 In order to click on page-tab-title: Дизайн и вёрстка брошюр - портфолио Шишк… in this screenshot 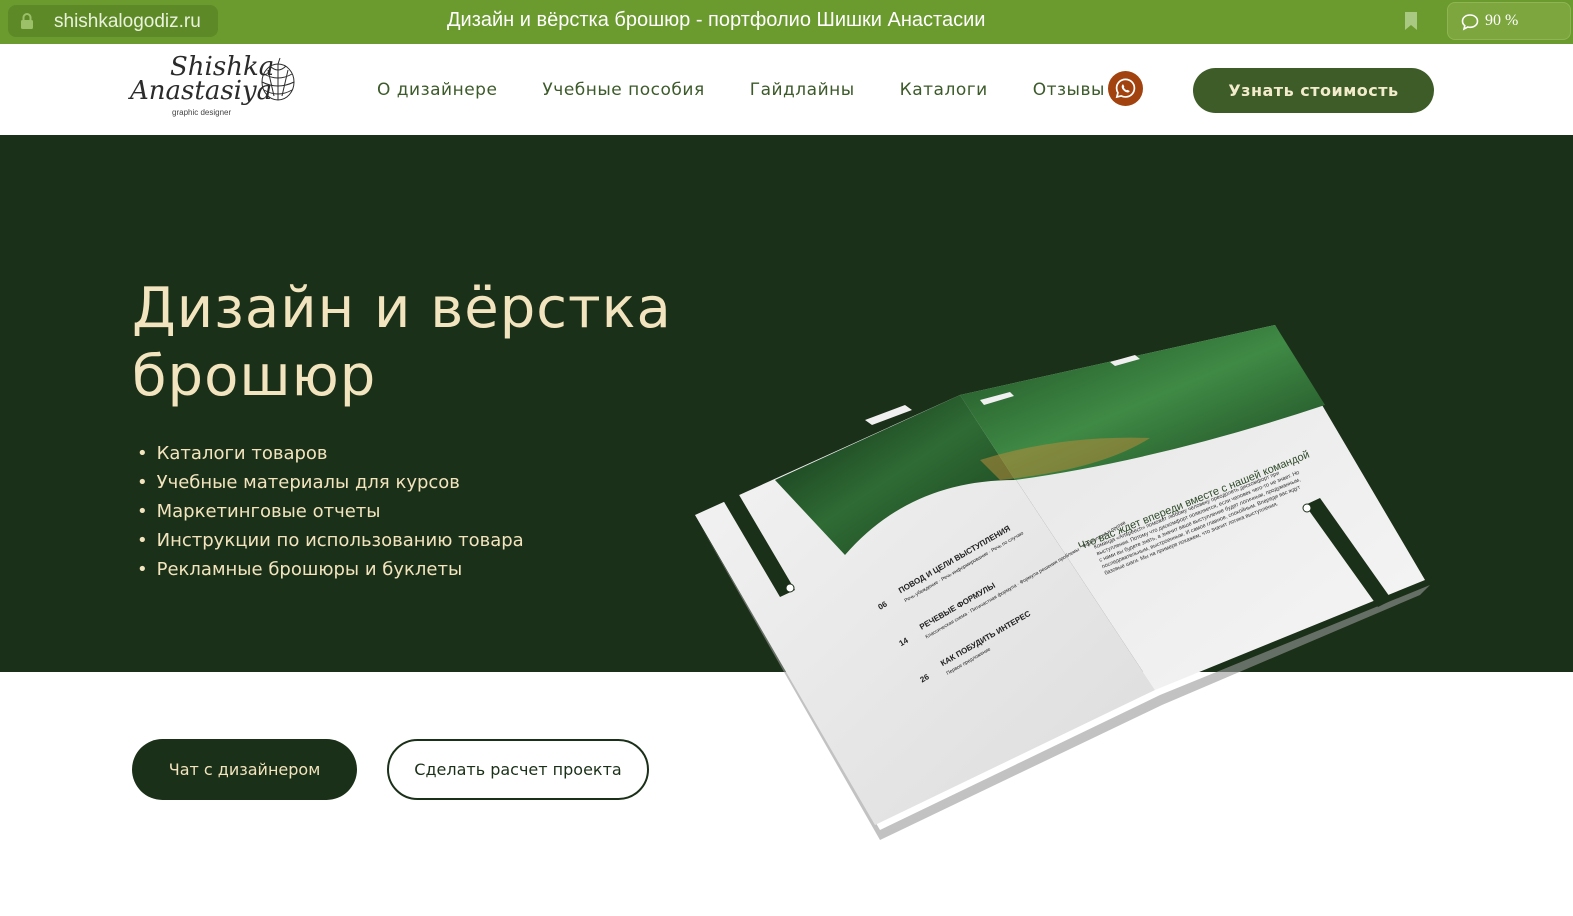, I will do `click(716, 20)`.